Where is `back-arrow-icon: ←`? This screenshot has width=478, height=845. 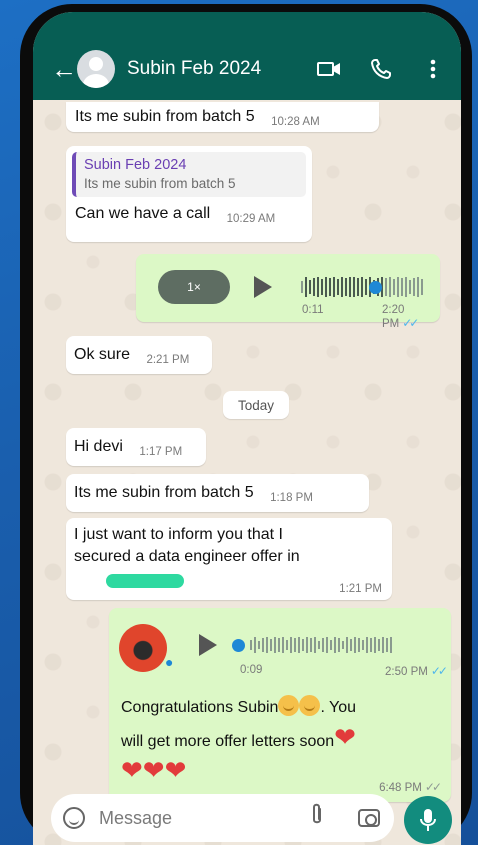 back-arrow-icon: ← is located at coordinates (64, 69).